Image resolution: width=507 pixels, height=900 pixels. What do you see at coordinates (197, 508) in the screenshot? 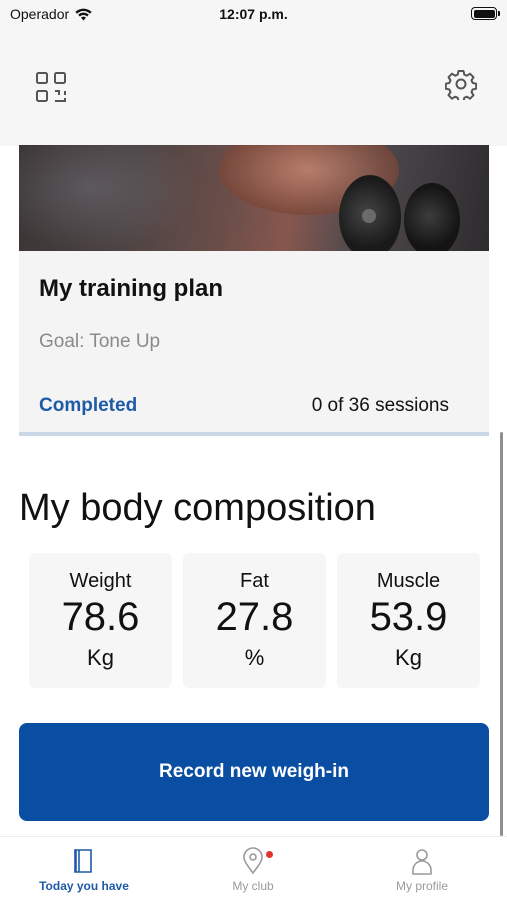
I see `body-composition-title: My body composition` at bounding box center [197, 508].